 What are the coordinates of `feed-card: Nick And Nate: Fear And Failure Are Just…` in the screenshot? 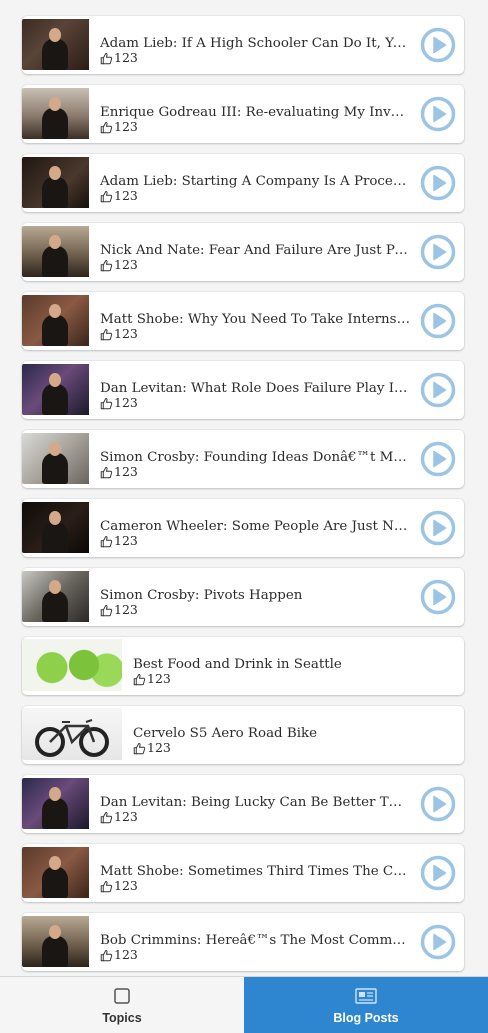 It's located at (243, 252).